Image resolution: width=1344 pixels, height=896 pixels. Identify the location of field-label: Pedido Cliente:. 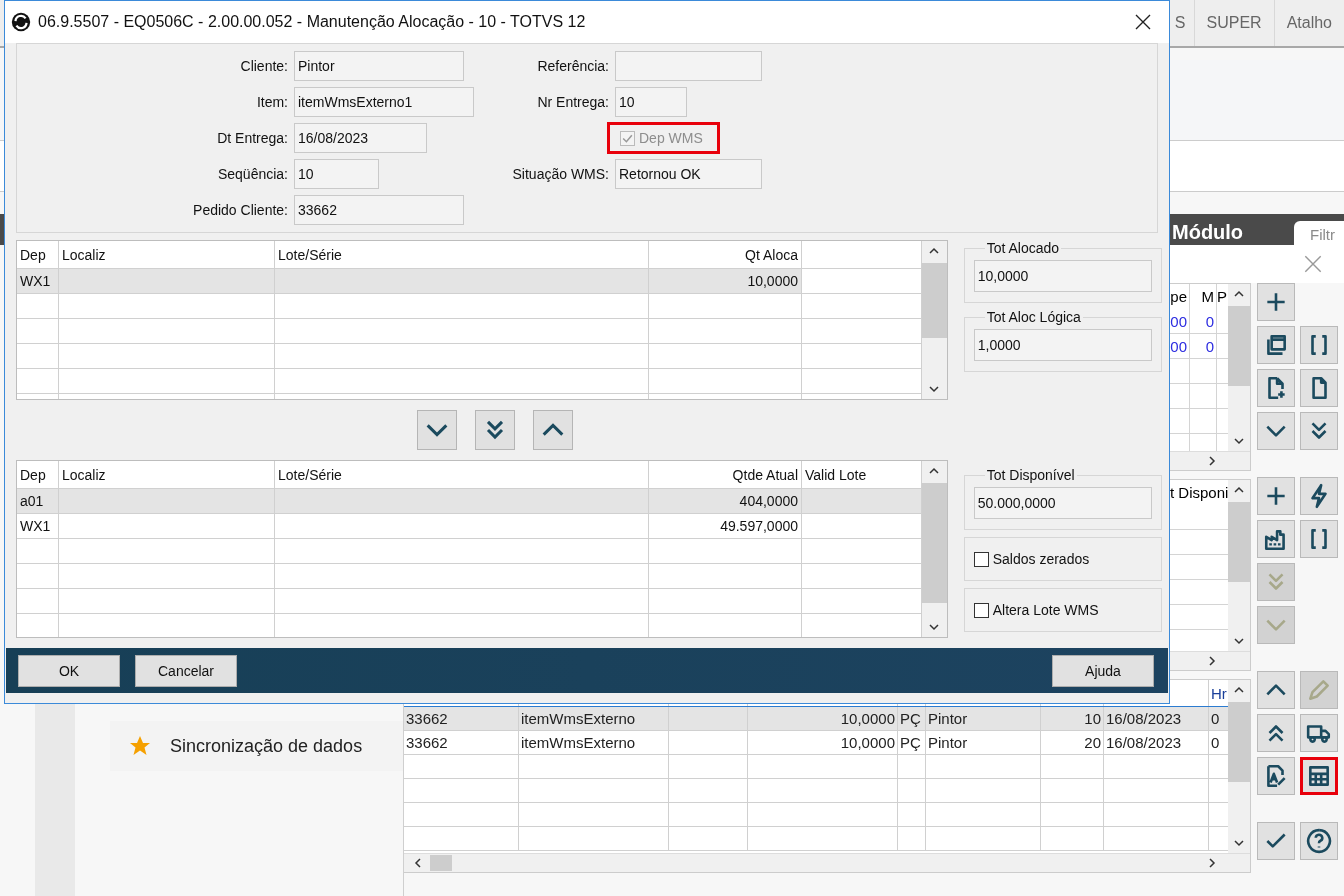
(240, 210).